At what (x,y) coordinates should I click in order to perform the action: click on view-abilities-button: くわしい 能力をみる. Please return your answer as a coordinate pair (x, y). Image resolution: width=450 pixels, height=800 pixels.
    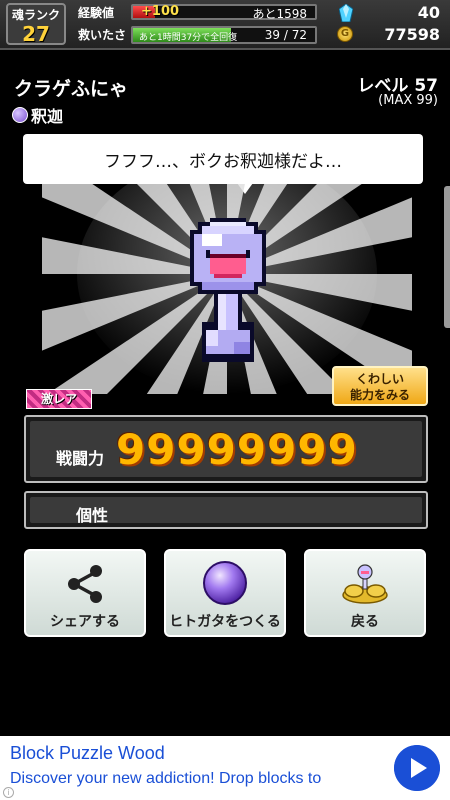
    Looking at the image, I should click on (380, 386).